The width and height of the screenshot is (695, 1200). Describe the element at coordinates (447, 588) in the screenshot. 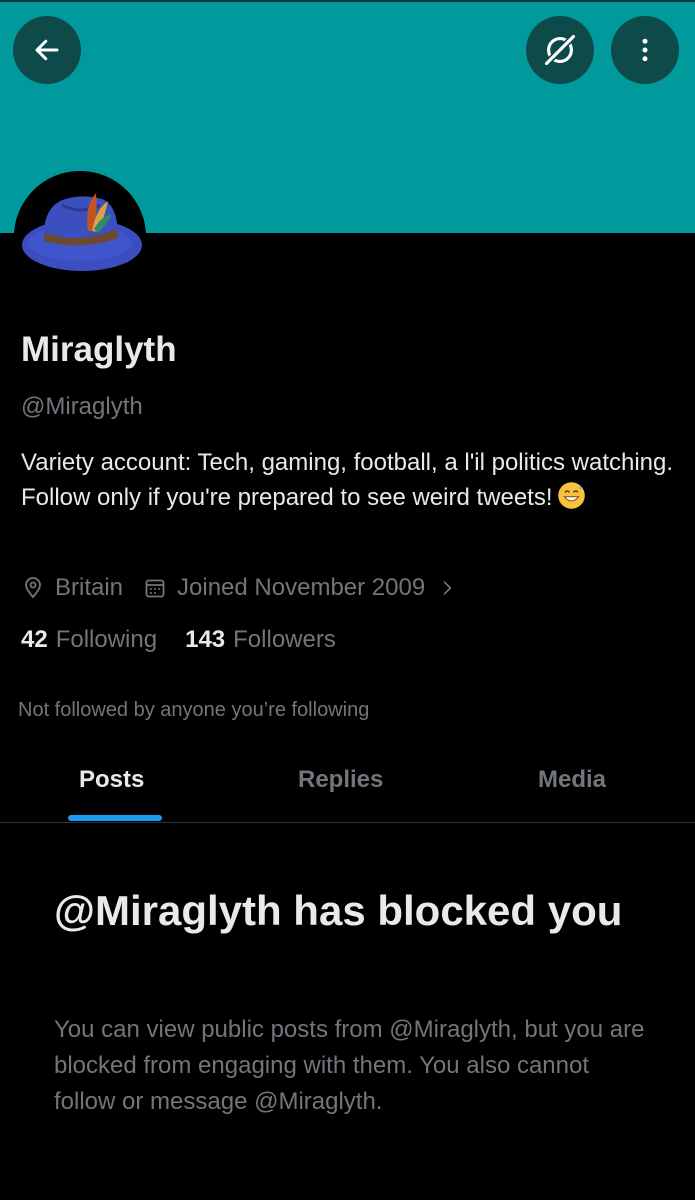

I see `chevron-right-icon` at that location.